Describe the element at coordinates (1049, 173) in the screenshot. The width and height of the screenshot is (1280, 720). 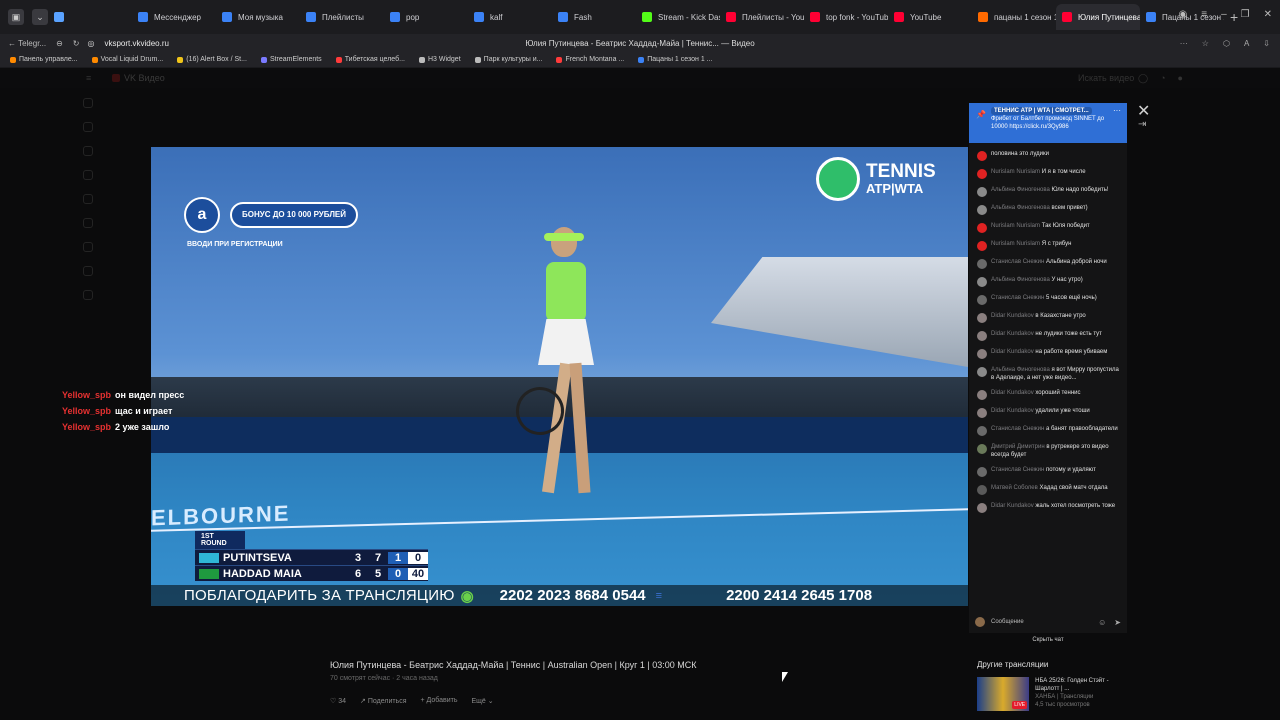
I see `chat-message: Nurislam Nurislam И я в том числе` at that location.